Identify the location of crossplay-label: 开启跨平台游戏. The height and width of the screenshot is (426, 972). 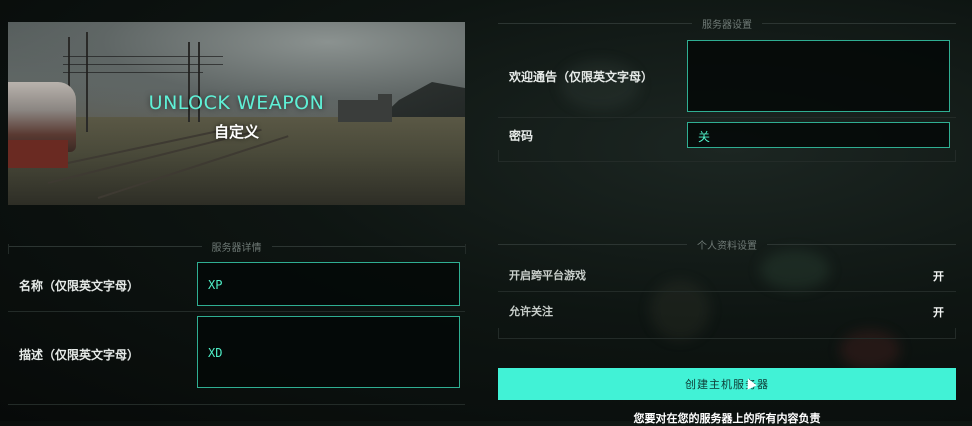
(547, 275).